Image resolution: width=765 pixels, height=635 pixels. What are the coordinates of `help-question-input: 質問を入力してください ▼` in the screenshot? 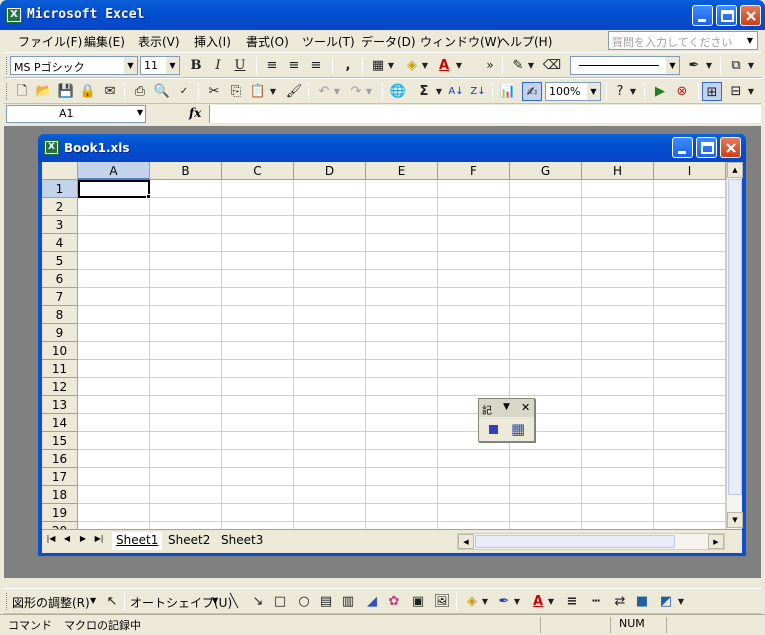 It's located at (683, 40).